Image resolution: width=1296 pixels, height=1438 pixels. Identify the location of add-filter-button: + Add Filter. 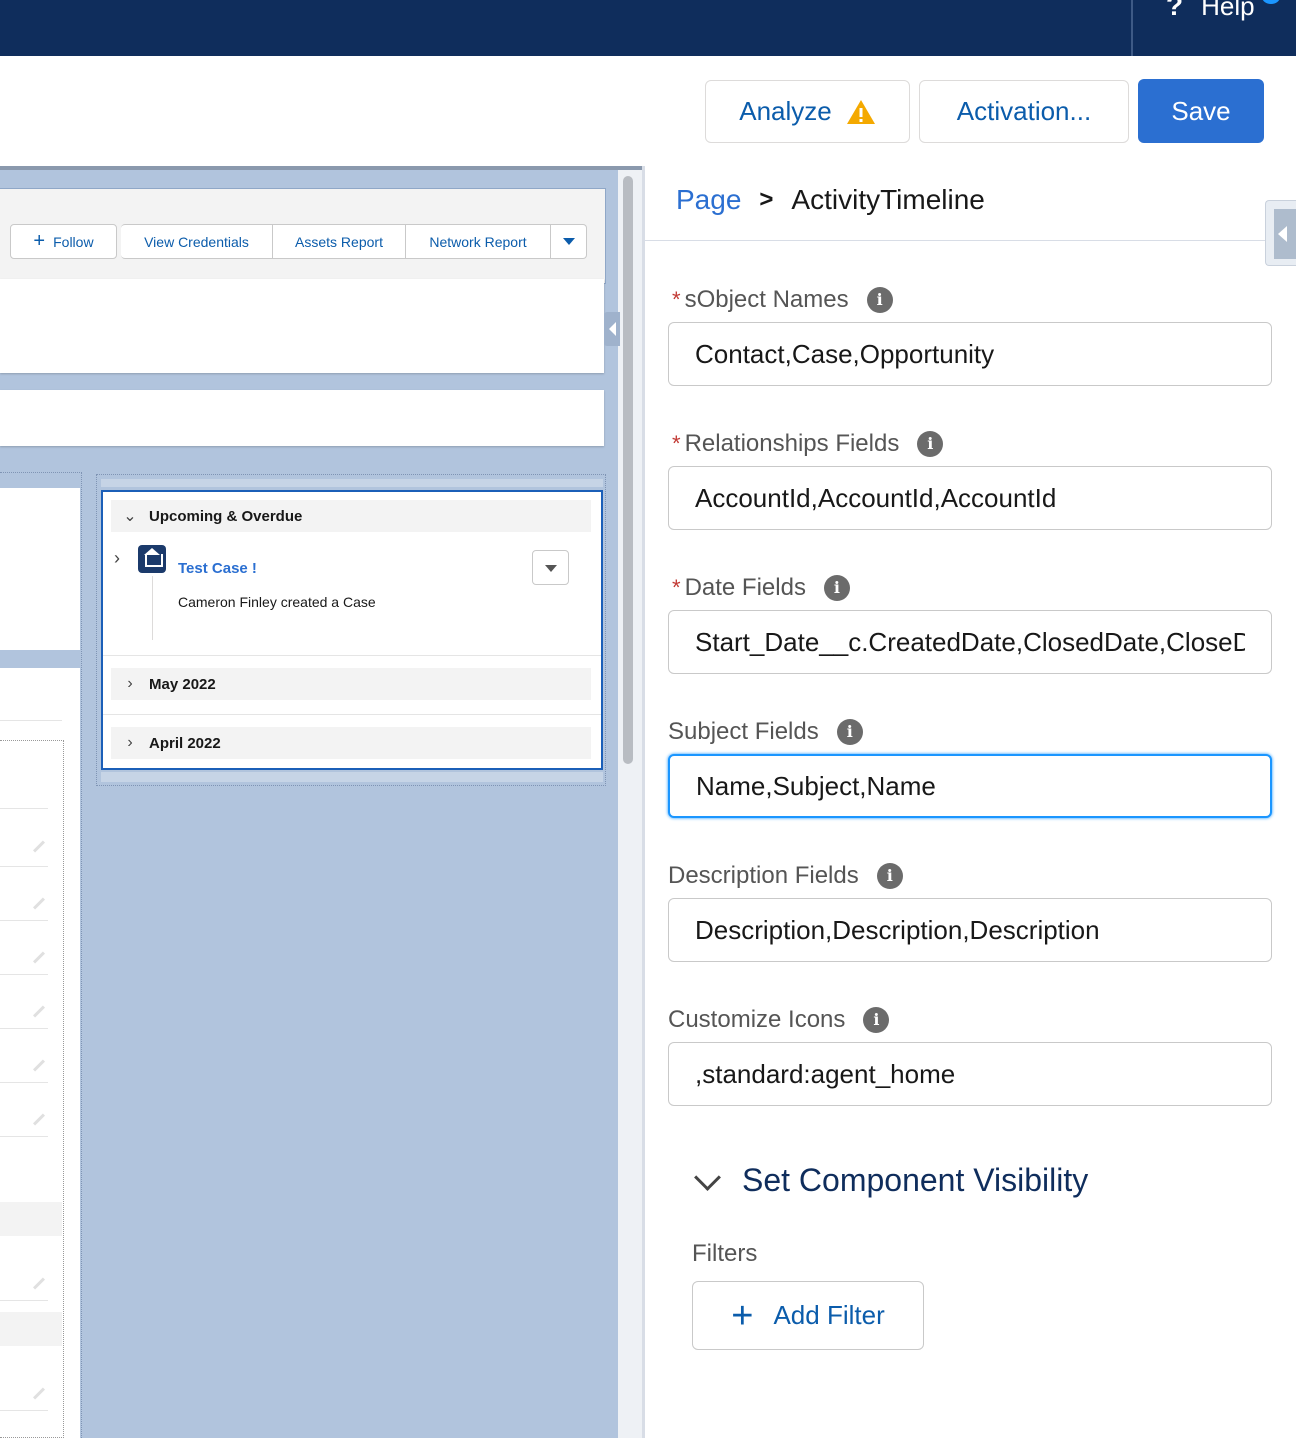
(808, 1315).